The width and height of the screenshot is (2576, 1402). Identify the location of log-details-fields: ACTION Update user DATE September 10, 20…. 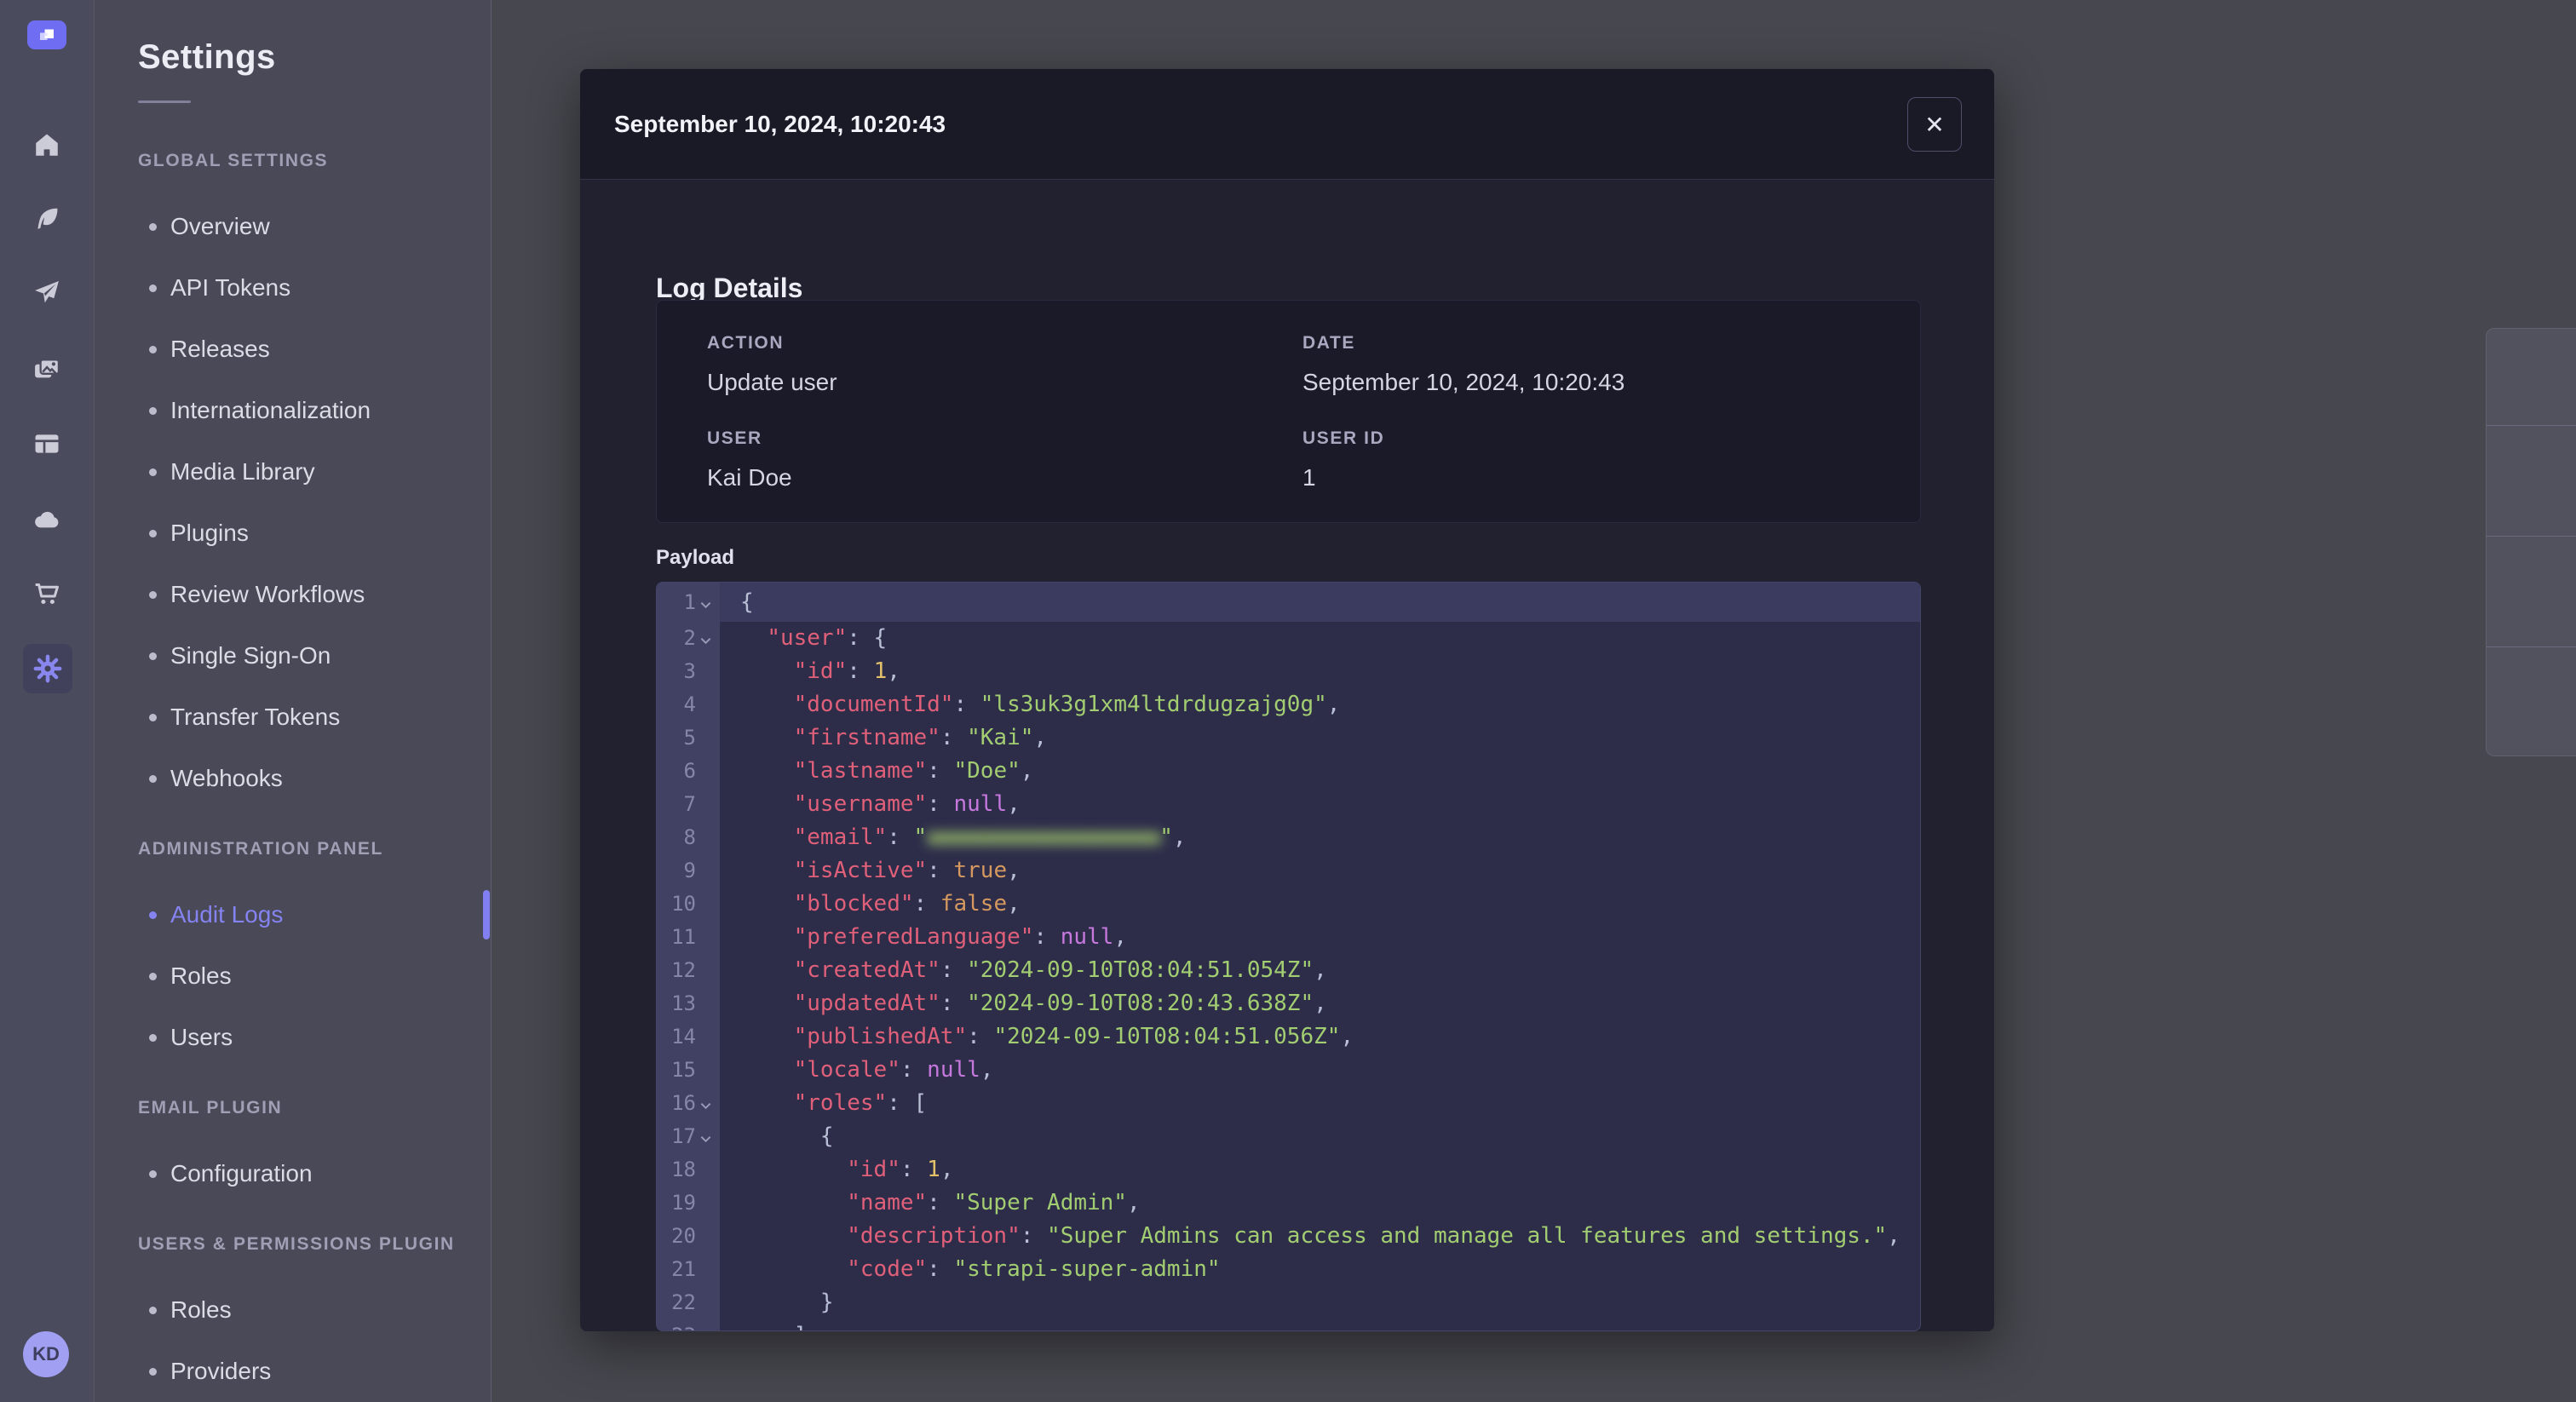
(1288, 411).